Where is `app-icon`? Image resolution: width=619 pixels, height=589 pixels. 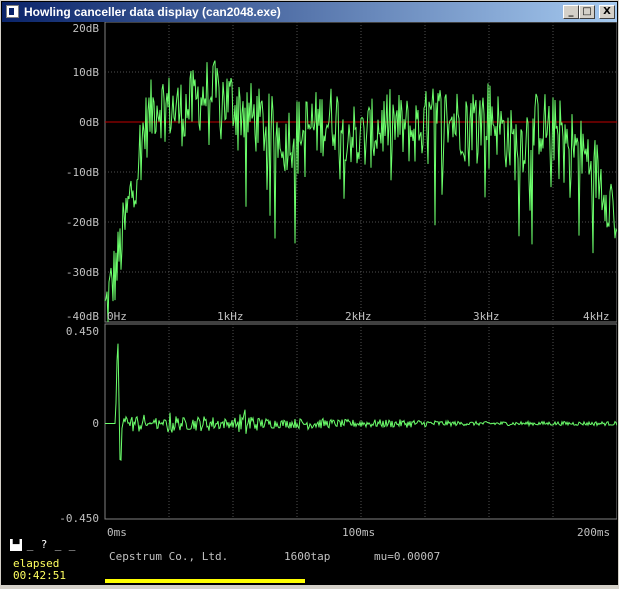
app-icon is located at coordinates (12, 11).